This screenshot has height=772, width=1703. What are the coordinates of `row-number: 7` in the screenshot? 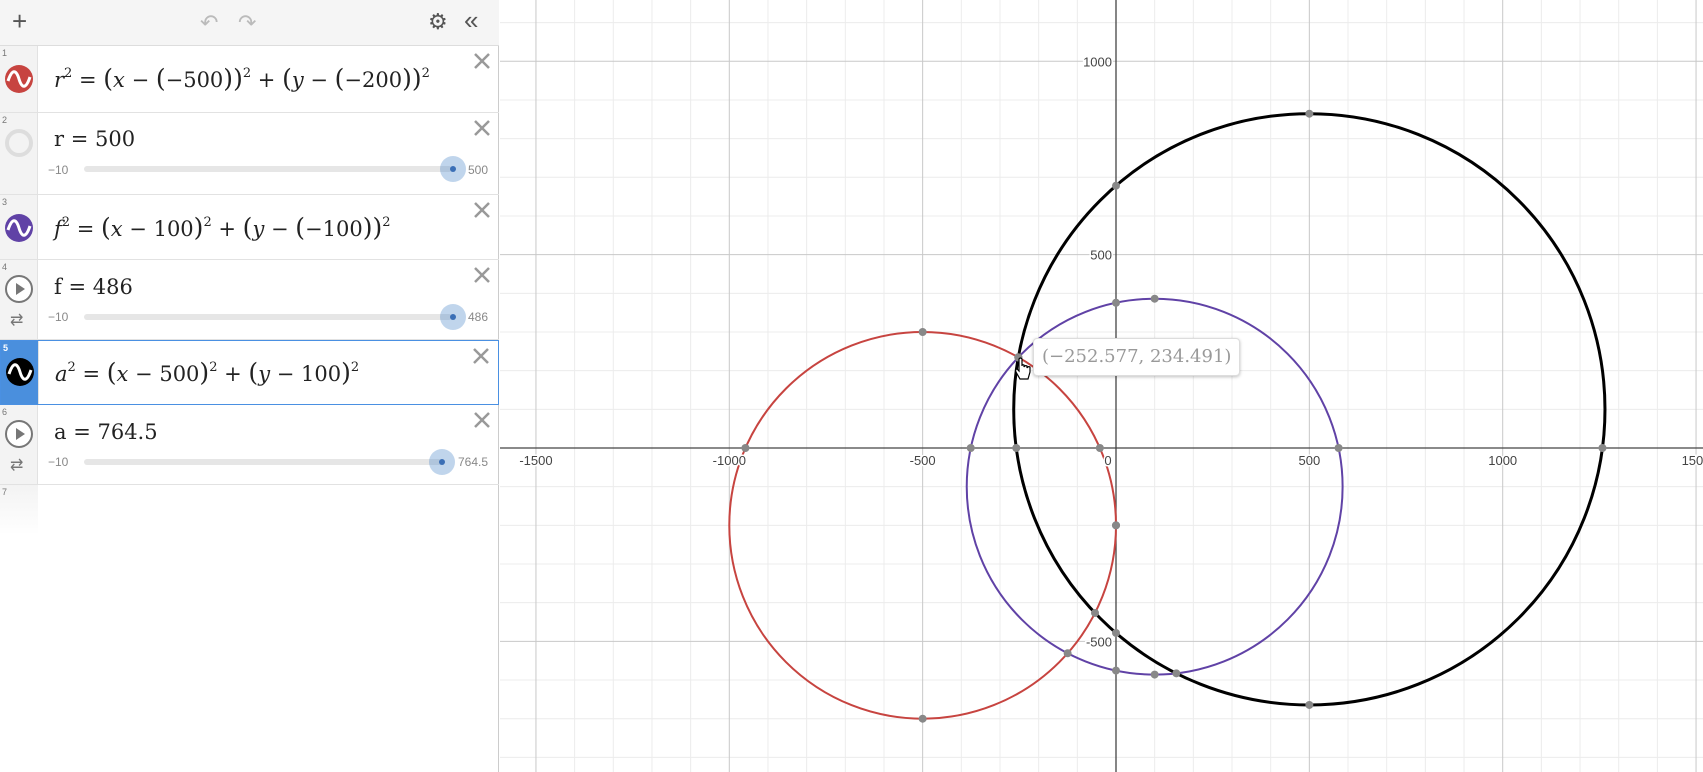 It's located at (5, 492).